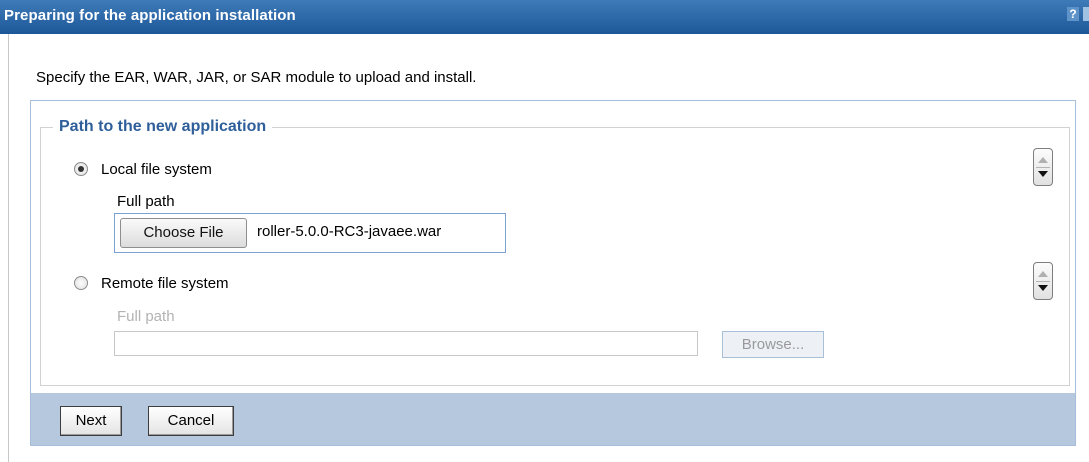 Image resolution: width=1089 pixels, height=462 pixels. I want to click on help-icon: ?, so click(1073, 14).